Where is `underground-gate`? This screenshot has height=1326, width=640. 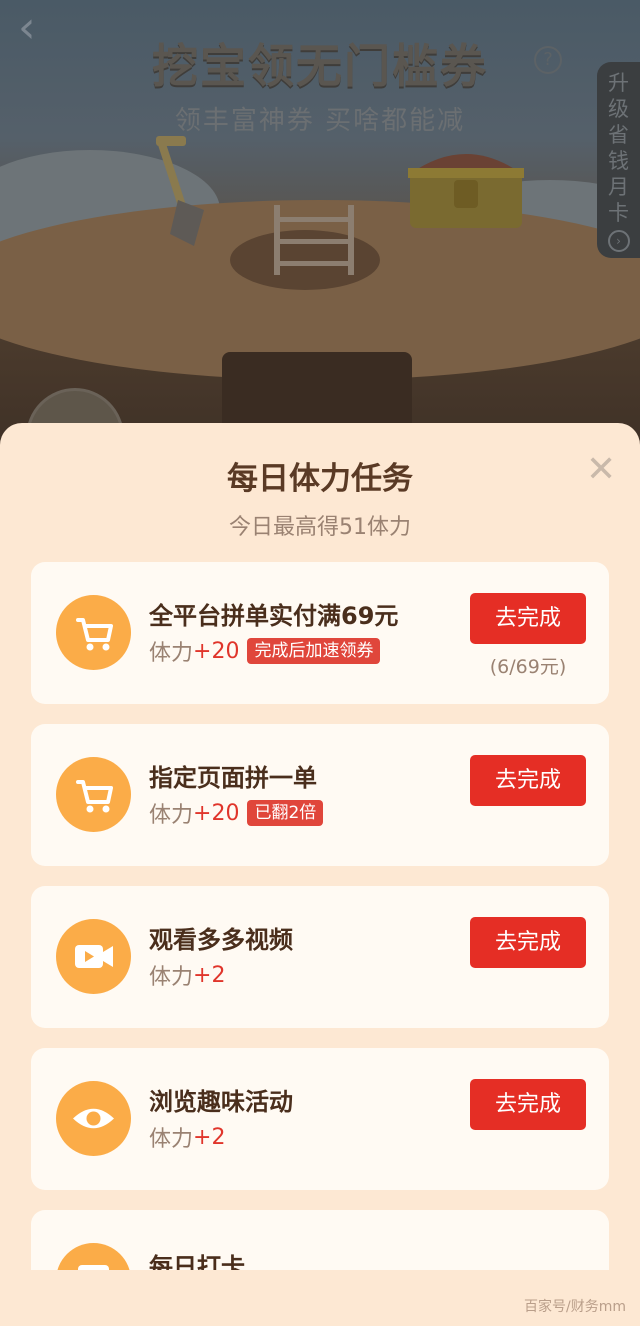 underground-gate is located at coordinates (317, 392).